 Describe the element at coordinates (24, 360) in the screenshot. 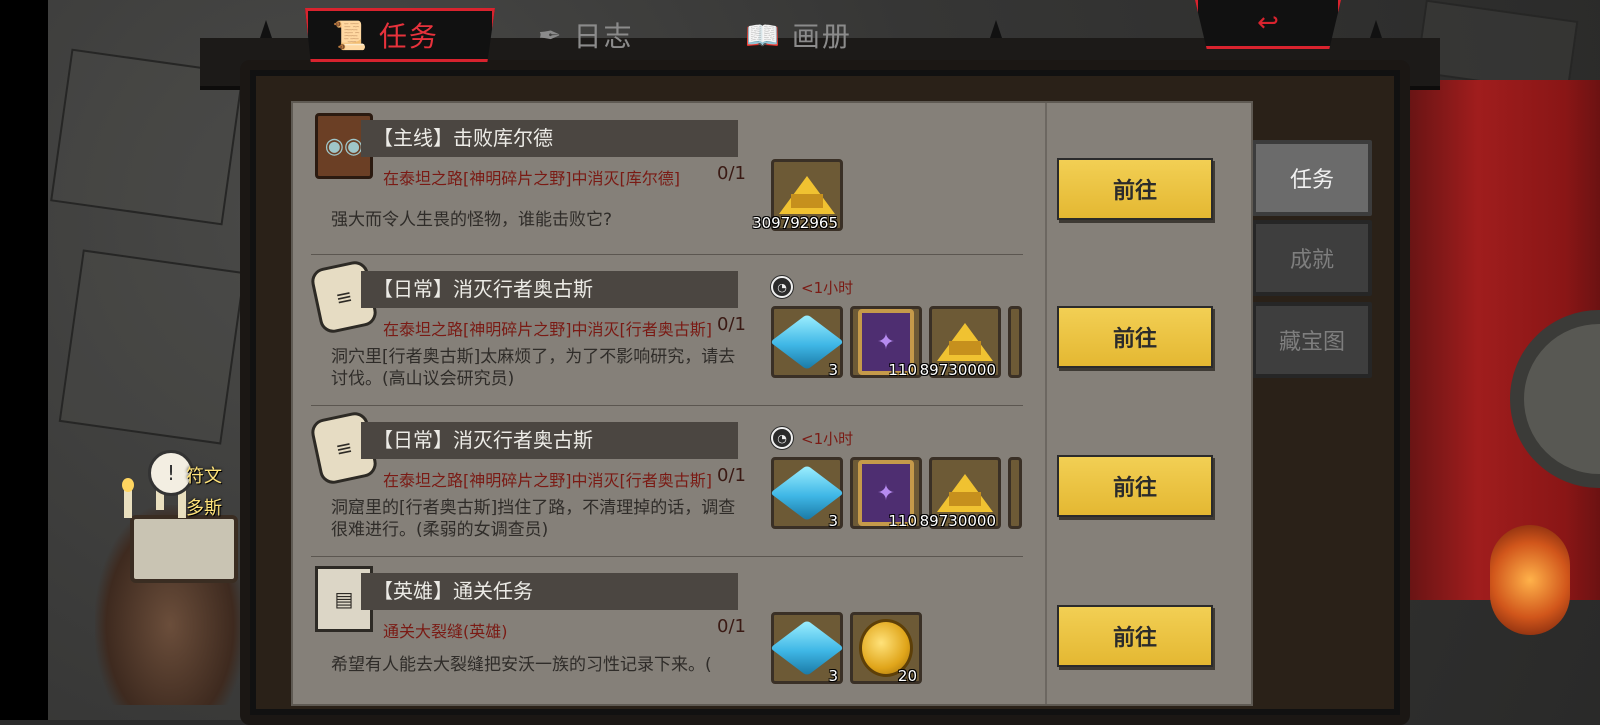

I see `screen-edge` at that location.